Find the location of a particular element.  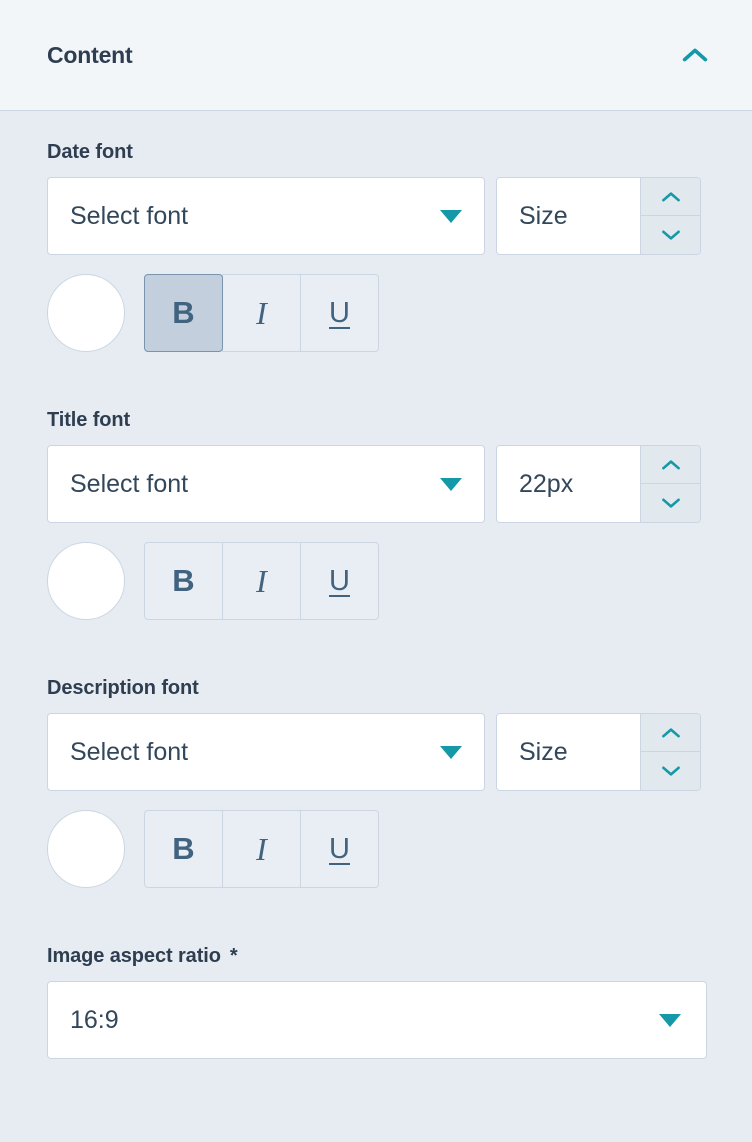

date-font-bold-button: B is located at coordinates (183, 313).